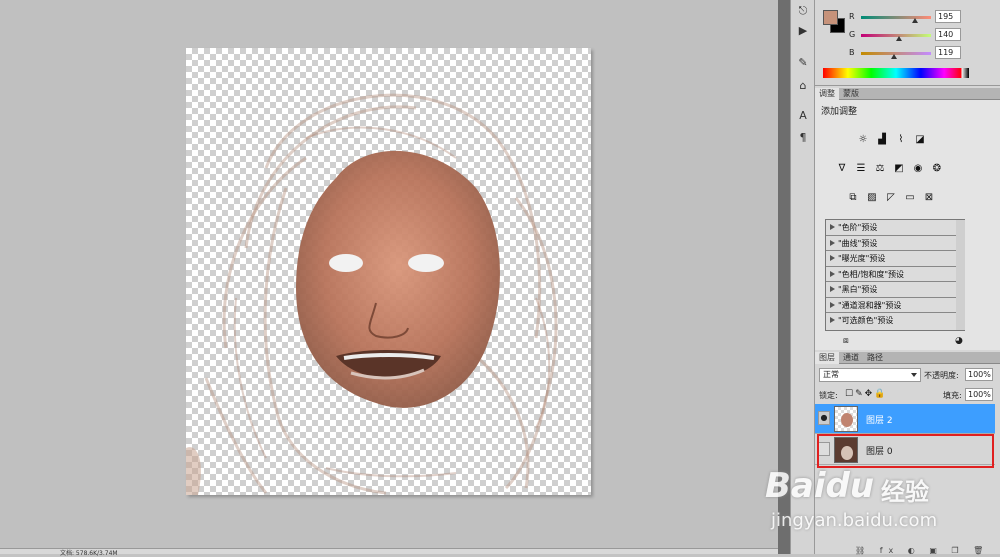  What do you see at coordinates (872, 197) in the screenshot?
I see `posterize-icon: ▨` at bounding box center [872, 197].